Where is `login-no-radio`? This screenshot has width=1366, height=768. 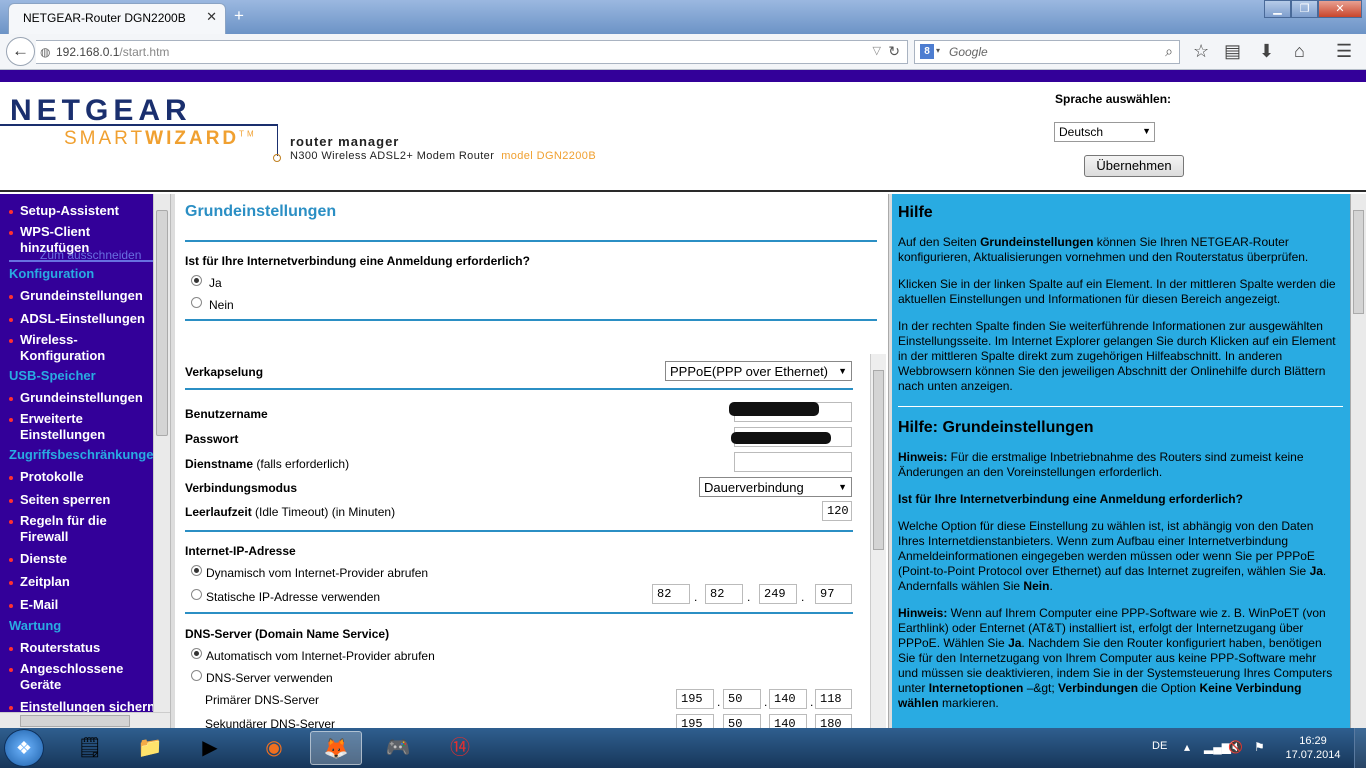 login-no-radio is located at coordinates (196, 302).